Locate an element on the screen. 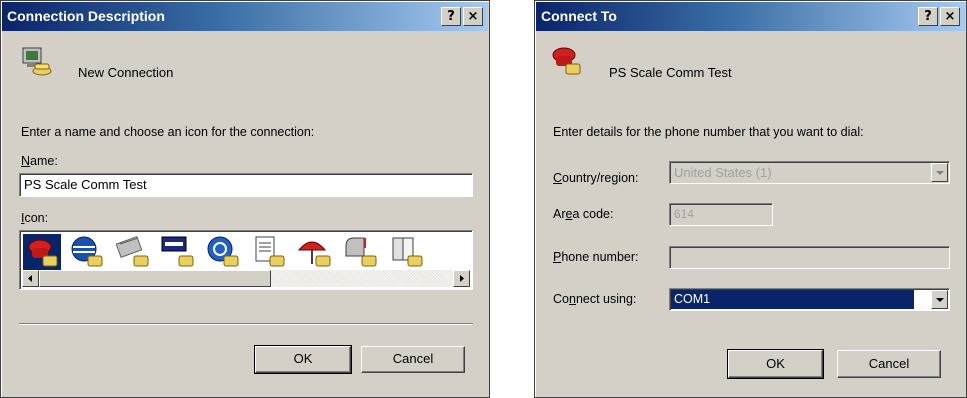 This screenshot has width=967, height=398. document-phone-icon is located at coordinates (270, 251).